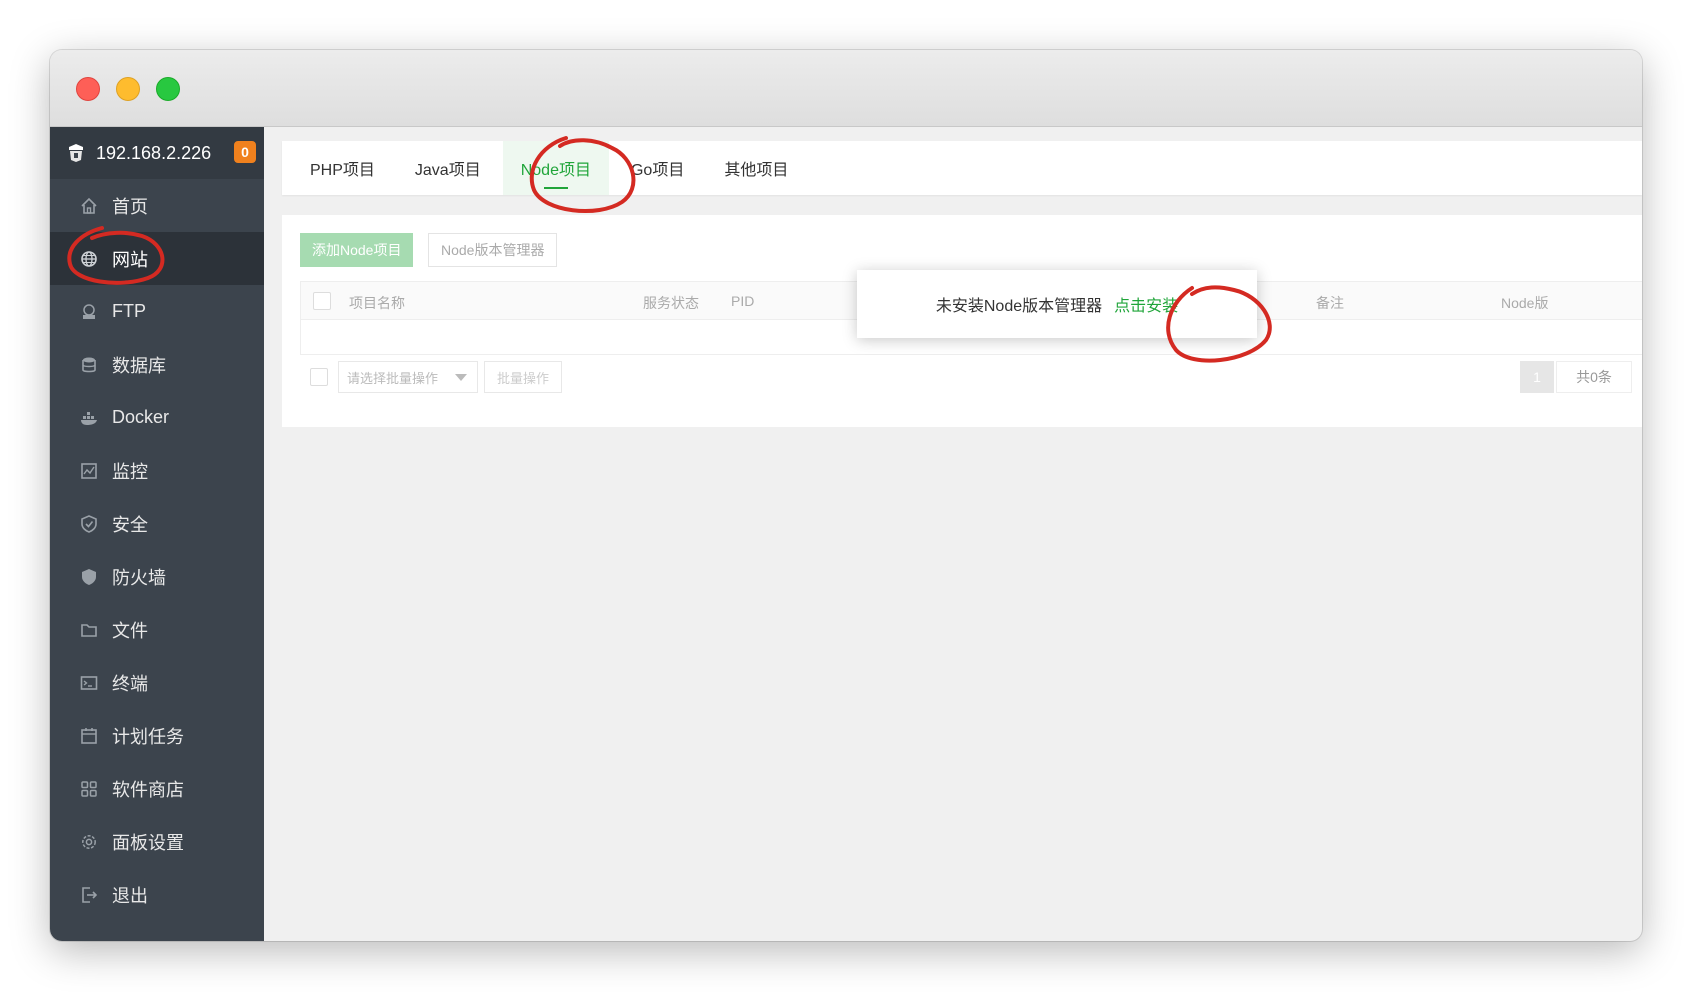 This screenshot has width=1692, height=992. I want to click on batch-action-select: 请选择批量操作, so click(408, 377).